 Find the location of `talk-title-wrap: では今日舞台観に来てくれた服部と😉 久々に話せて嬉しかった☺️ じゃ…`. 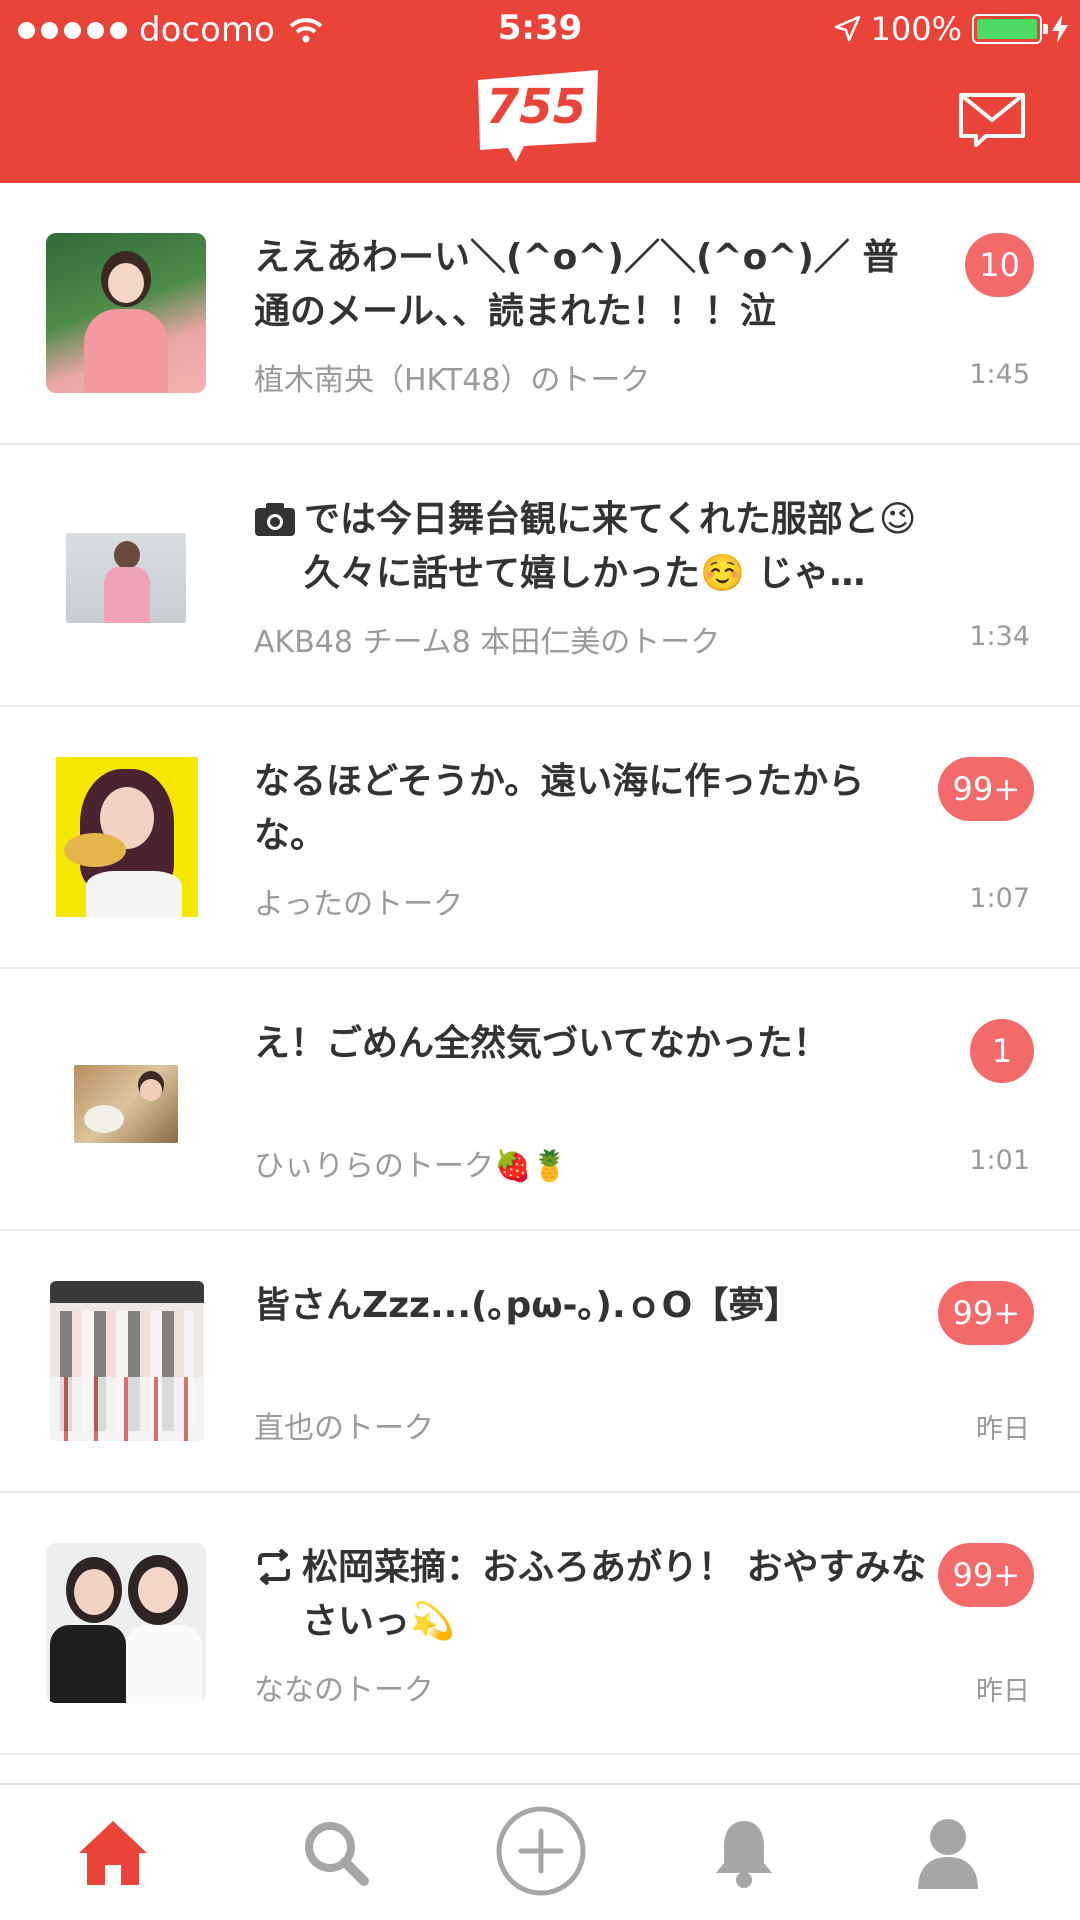

talk-title-wrap: では今日舞台観に来てくれた服部と😉 久々に話せて嬉しかった☺️ じゃ… is located at coordinates (594, 547).